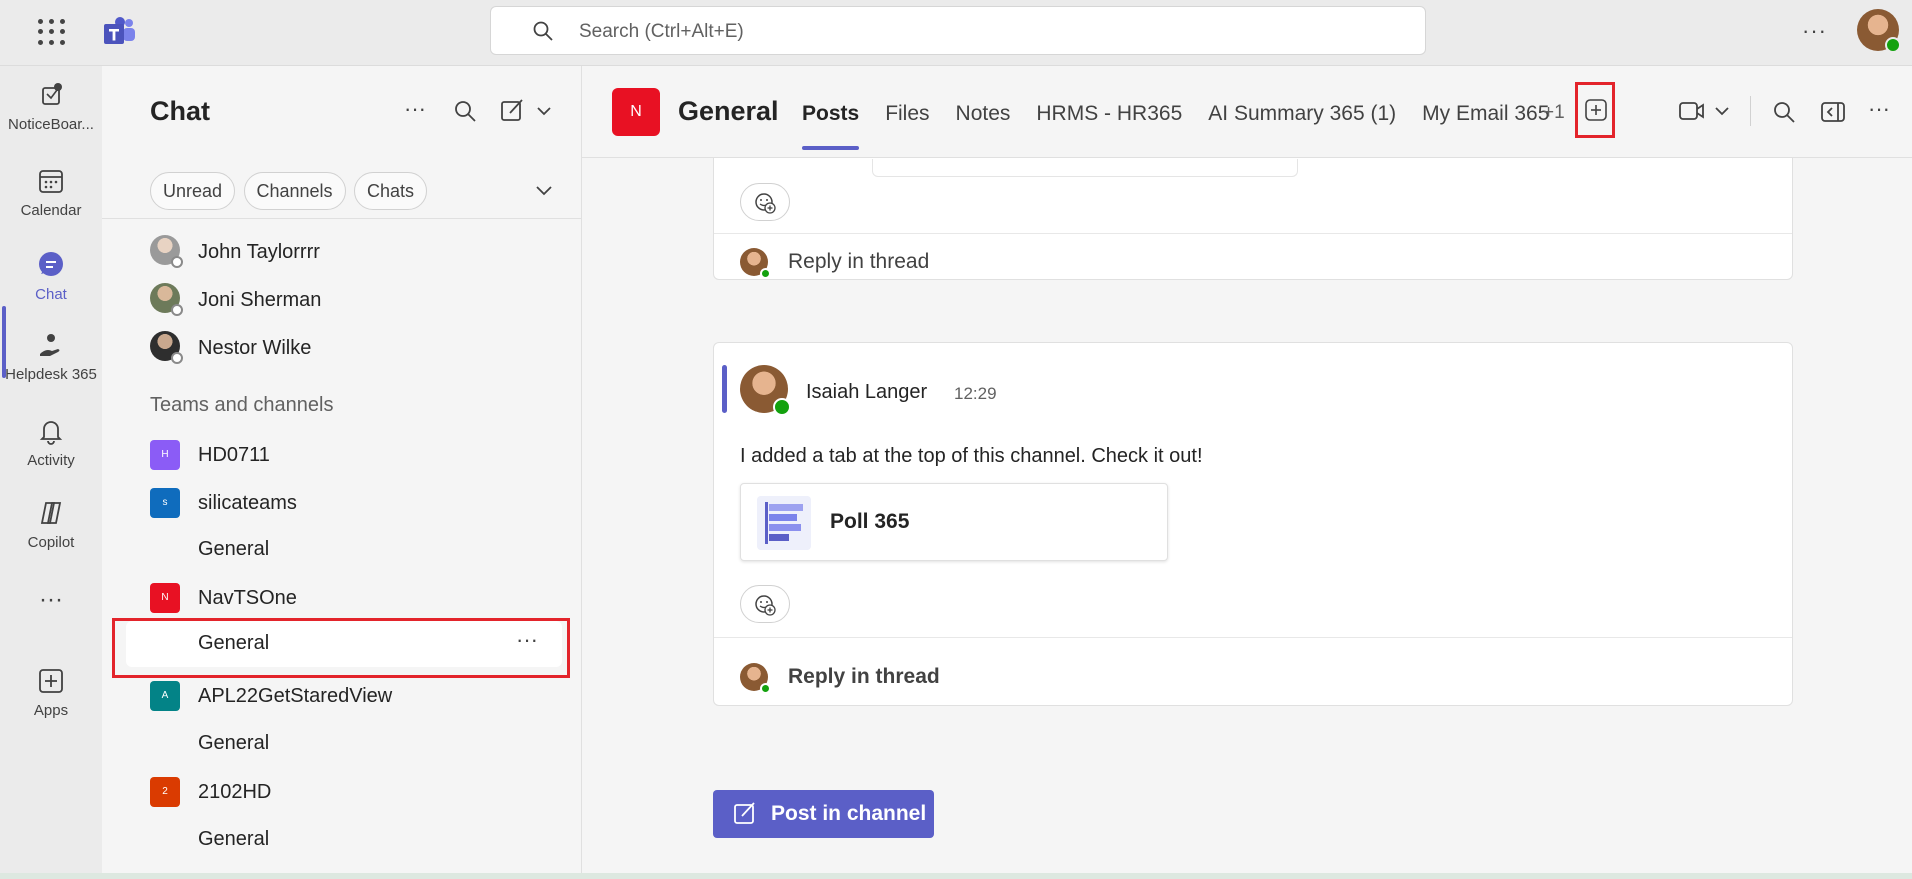  I want to click on chat-icon, so click(51, 264).